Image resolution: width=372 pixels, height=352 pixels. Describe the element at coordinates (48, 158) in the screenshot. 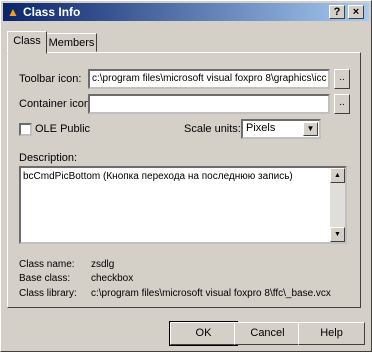

I see `description-label: Description:` at that location.